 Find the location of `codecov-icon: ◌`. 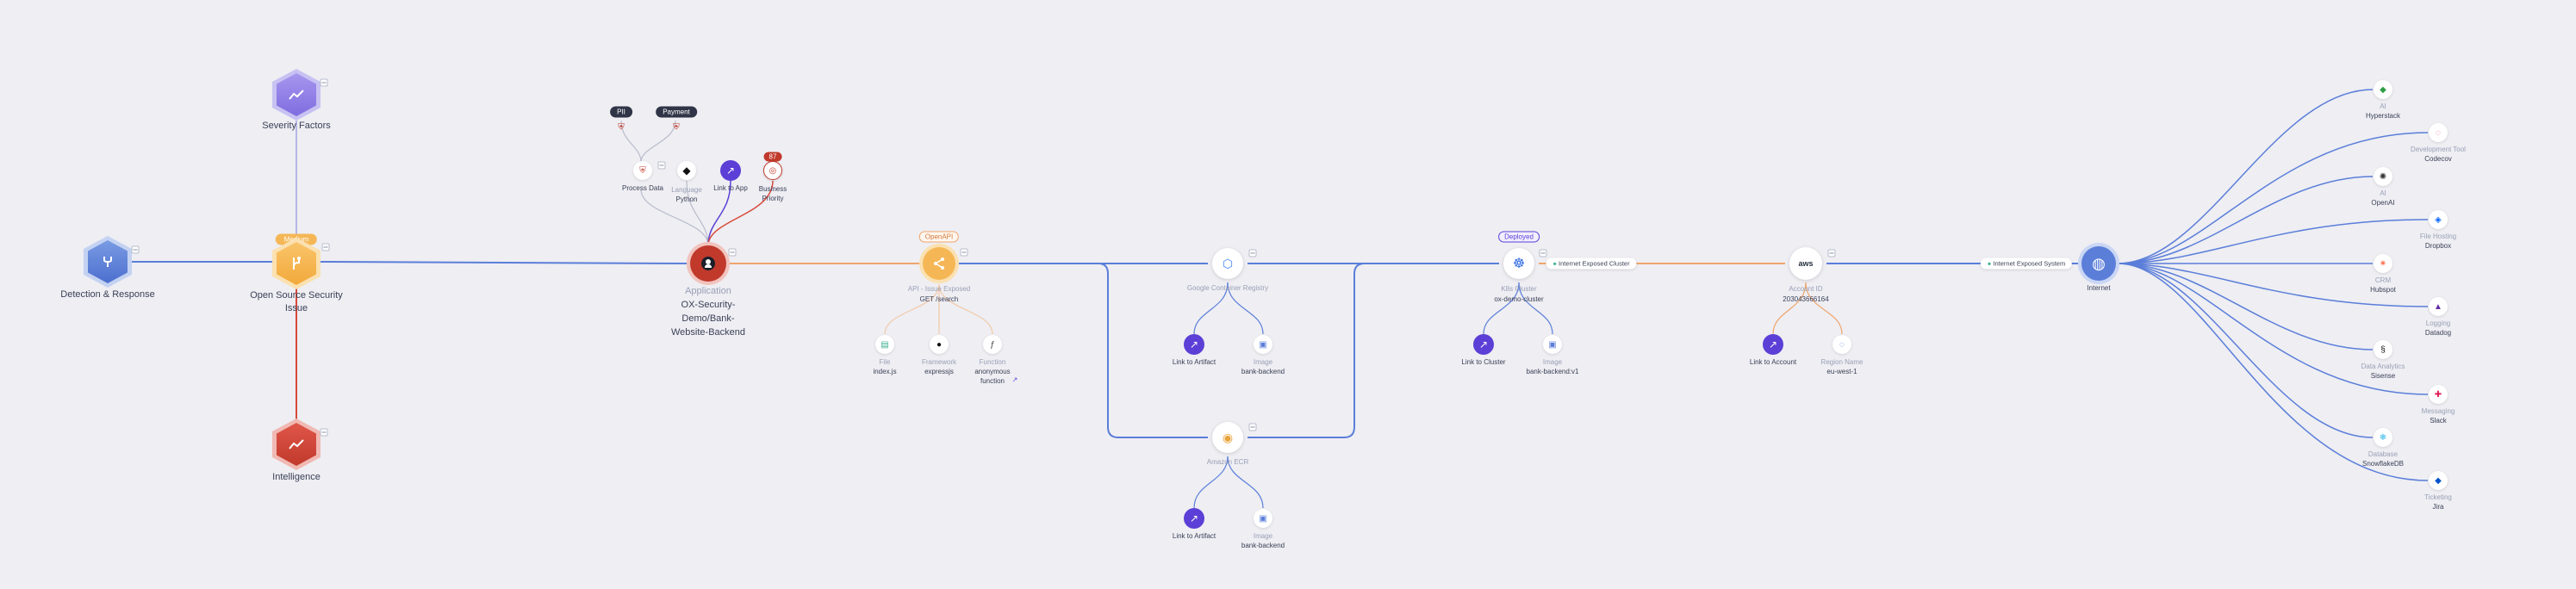

codecov-icon: ◌ is located at coordinates (2438, 132).